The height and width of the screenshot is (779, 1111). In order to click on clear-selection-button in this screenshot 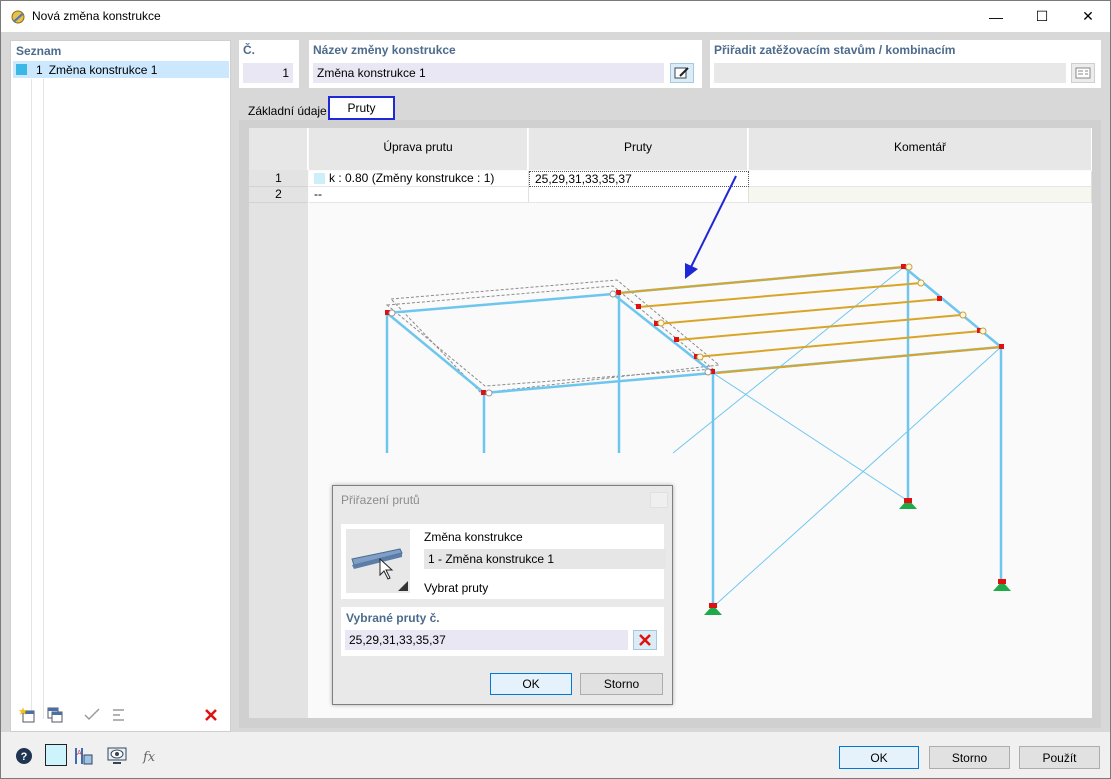, I will do `click(645, 640)`.